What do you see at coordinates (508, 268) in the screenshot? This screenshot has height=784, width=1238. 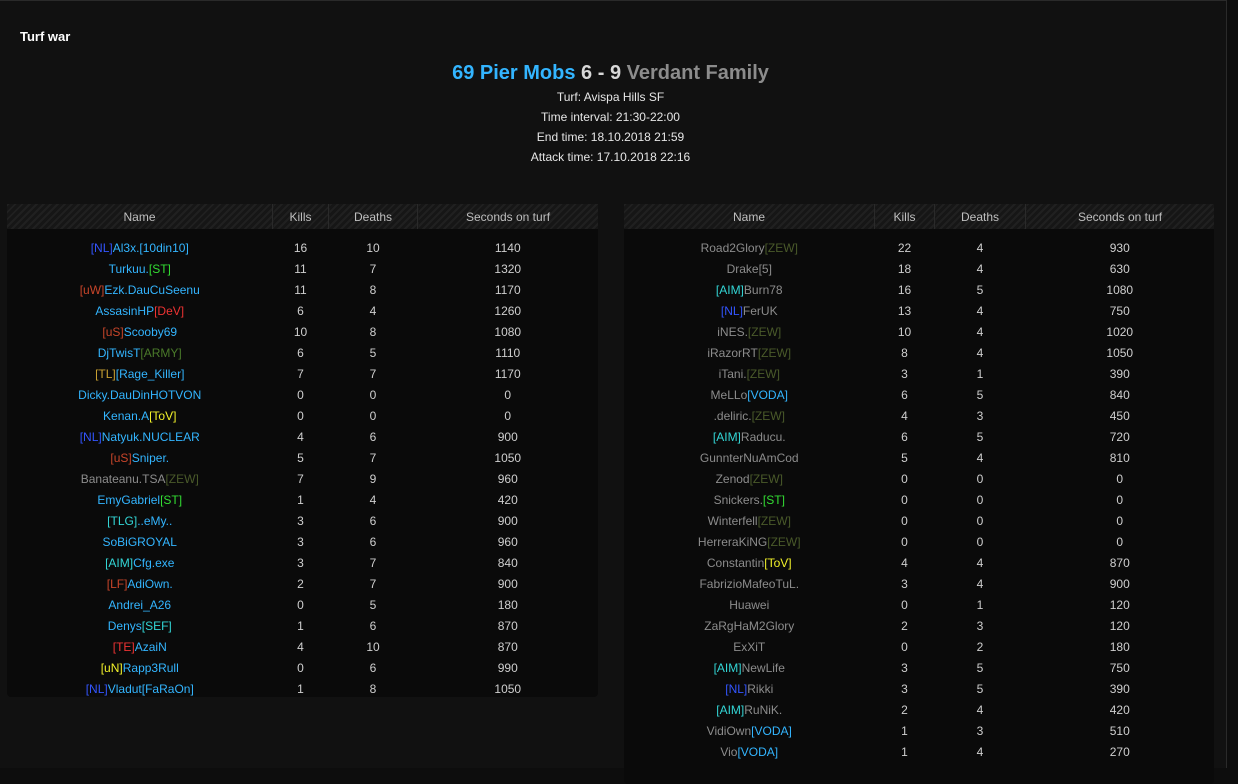 I see `player-seconds: 1320` at bounding box center [508, 268].